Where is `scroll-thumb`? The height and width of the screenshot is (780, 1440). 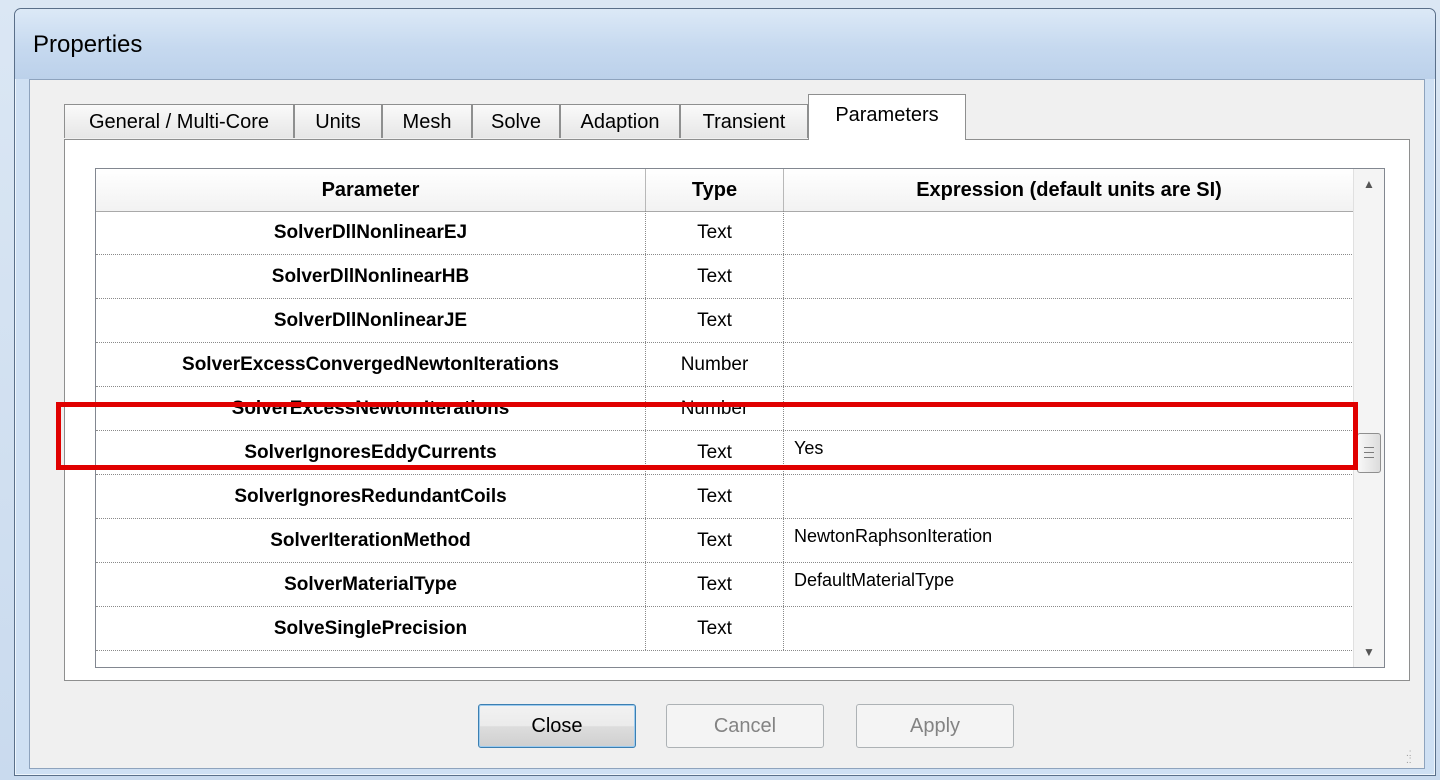
scroll-thumb is located at coordinates (1369, 453).